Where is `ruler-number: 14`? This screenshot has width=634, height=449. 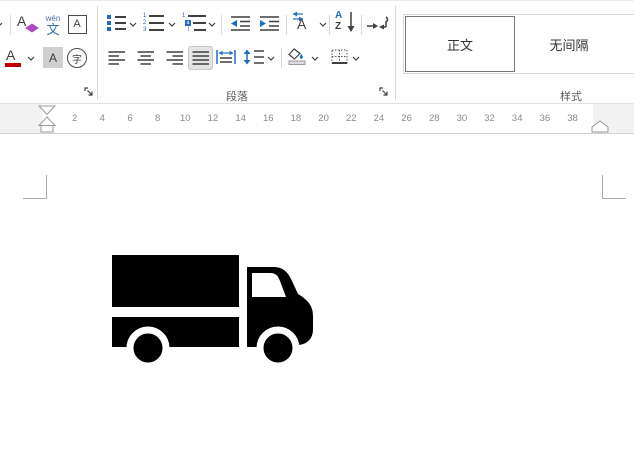
ruler-number: 14 is located at coordinates (240, 118).